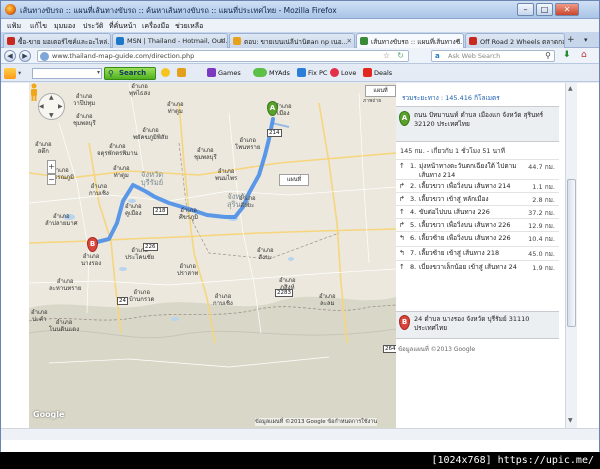 Image resolution: width=600 pixels, height=469 pixels. I want to click on vertical-scrollbar: ▲ ▼, so click(571, 255).